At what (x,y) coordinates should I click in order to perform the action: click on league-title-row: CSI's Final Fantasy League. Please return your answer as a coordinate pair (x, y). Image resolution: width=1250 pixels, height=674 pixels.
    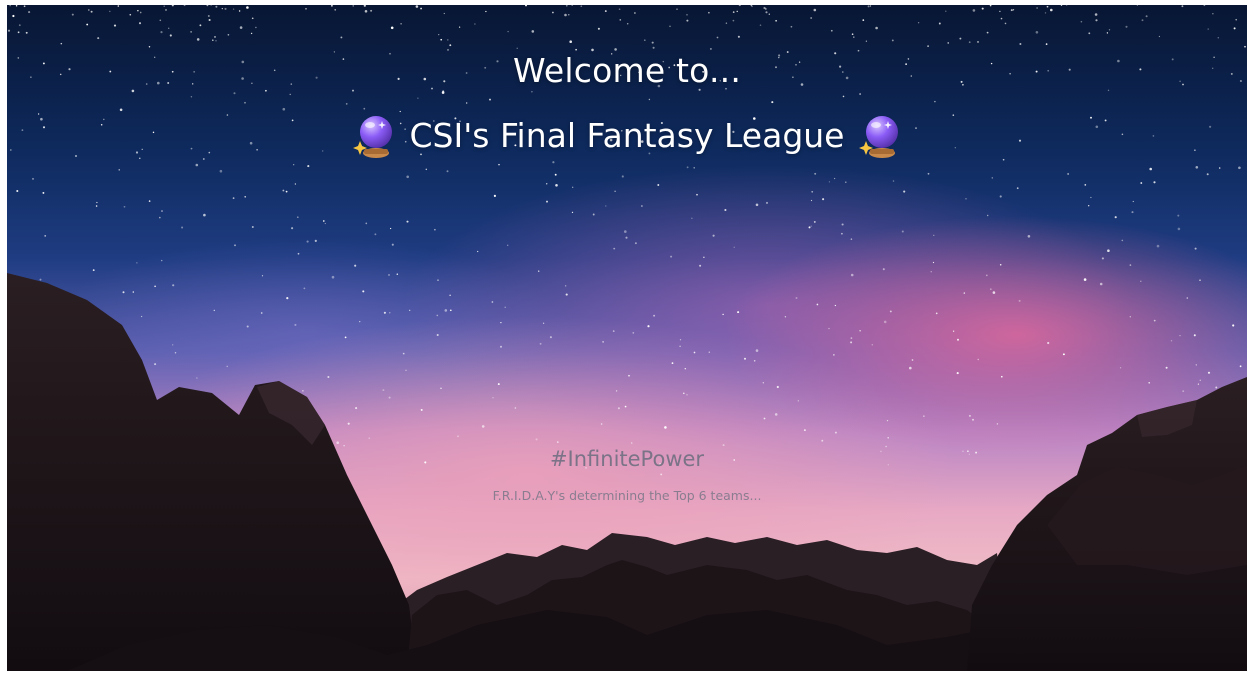
    Looking at the image, I should click on (627, 136).